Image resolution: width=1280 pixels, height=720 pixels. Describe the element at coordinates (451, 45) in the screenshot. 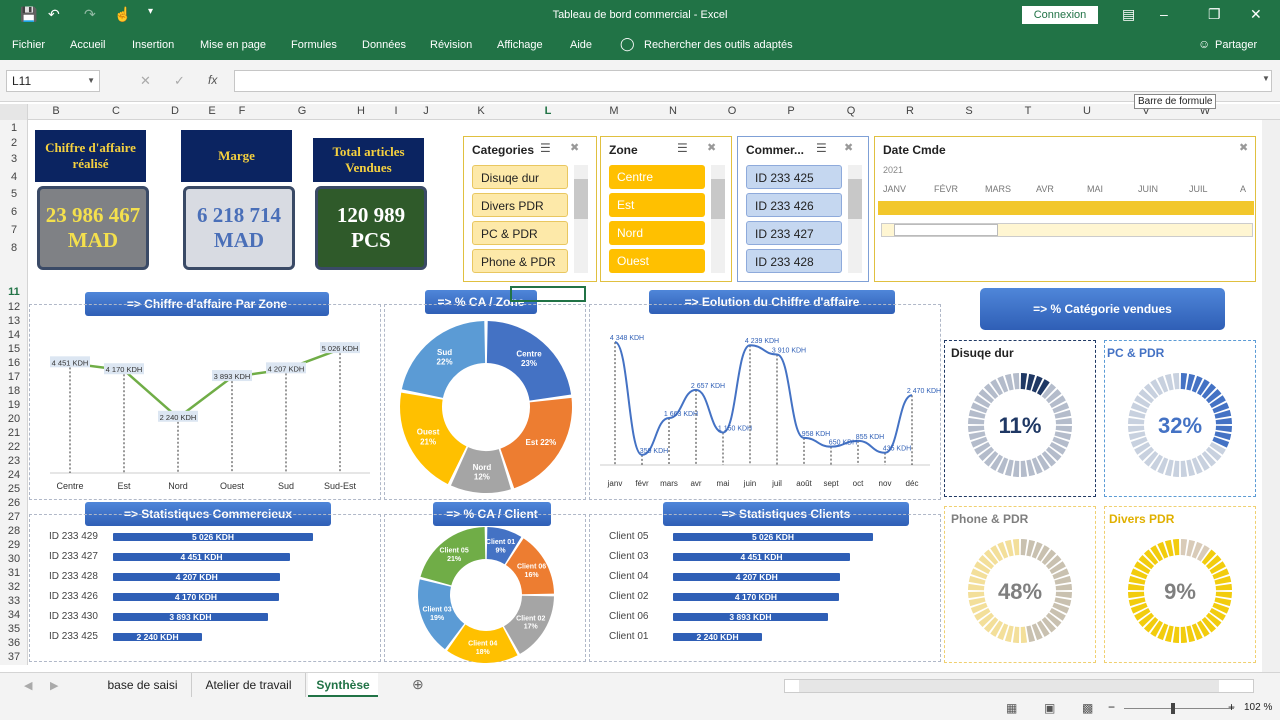

I see `tab-revision: Révision` at that location.